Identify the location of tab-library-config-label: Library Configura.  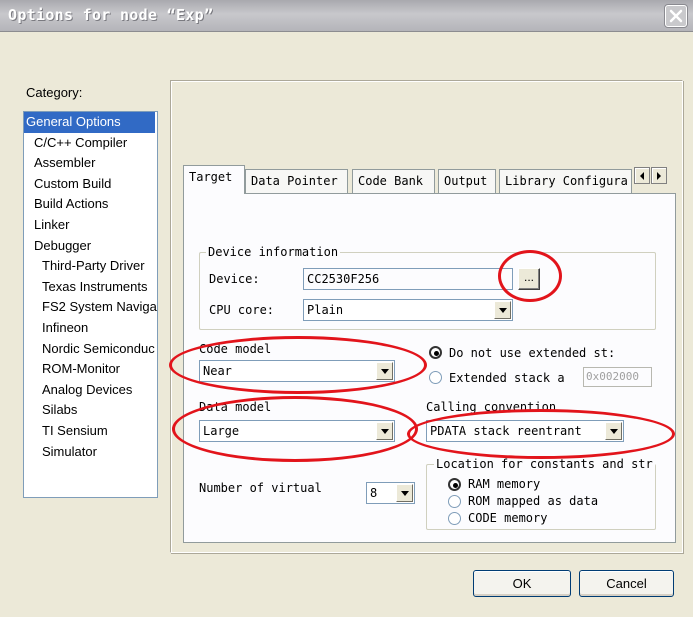
(566, 181).